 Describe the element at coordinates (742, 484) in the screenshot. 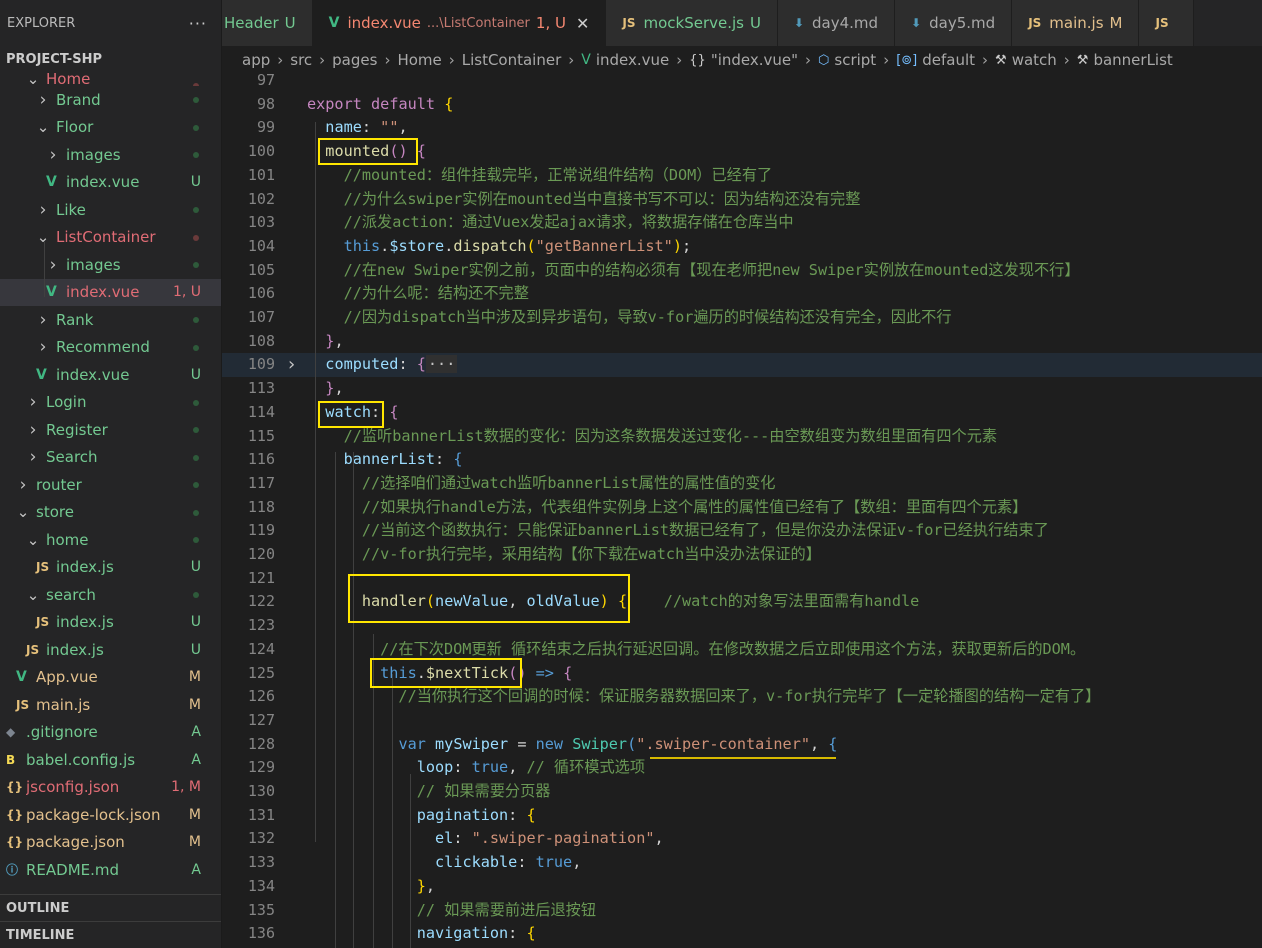

I see `code-line: 117 //选择咱们通过watch监听bannerList属性的属性值的变化` at that location.